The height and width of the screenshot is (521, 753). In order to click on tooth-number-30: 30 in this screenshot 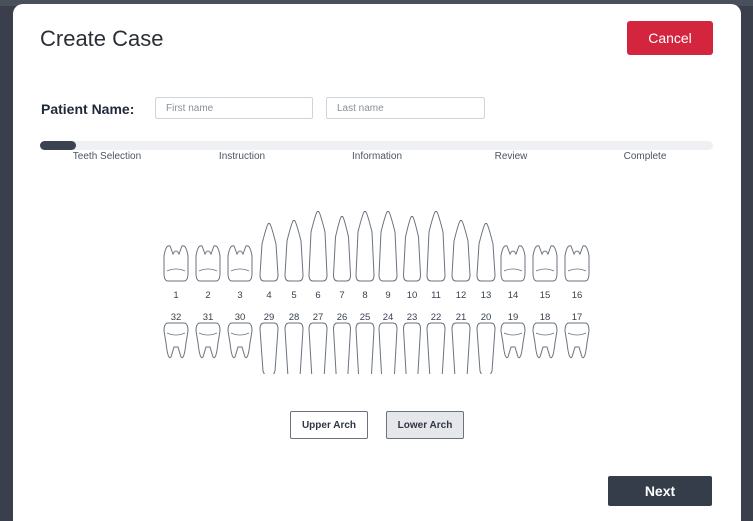, I will do `click(240, 317)`.